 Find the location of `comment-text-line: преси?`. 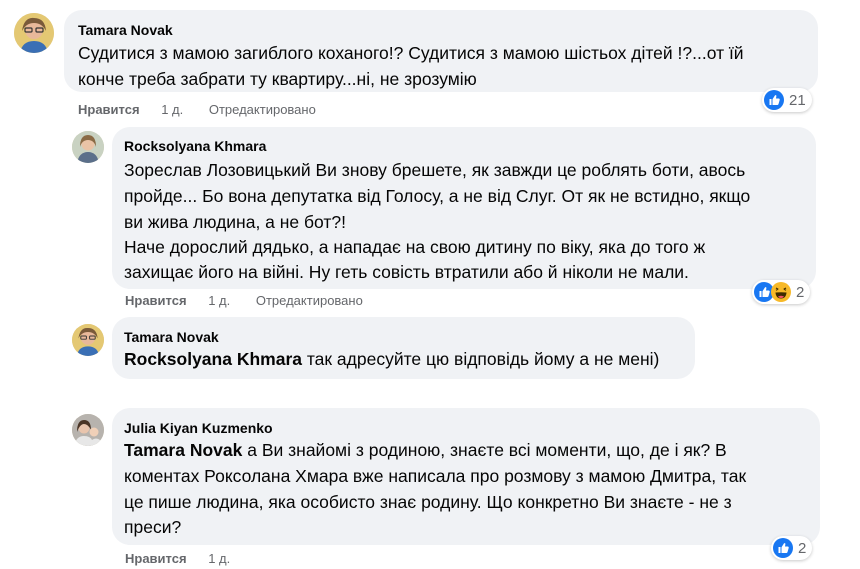

comment-text-line: преси? is located at coordinates (153, 527).